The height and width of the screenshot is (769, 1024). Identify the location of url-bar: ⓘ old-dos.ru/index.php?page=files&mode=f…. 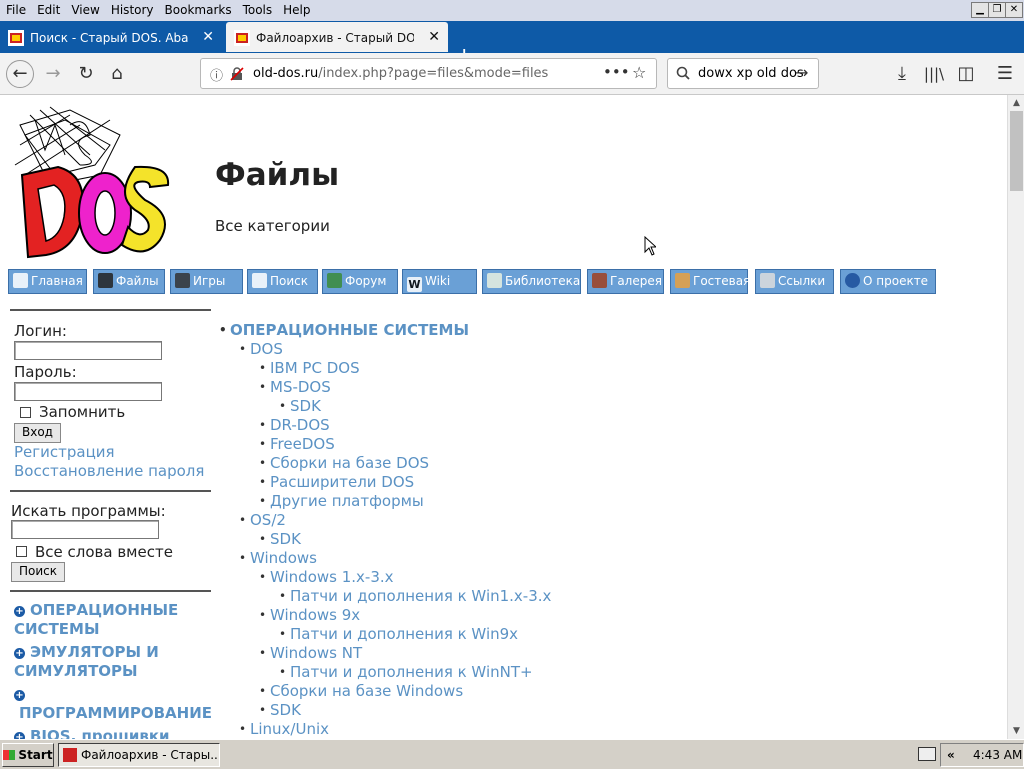
(428, 73).